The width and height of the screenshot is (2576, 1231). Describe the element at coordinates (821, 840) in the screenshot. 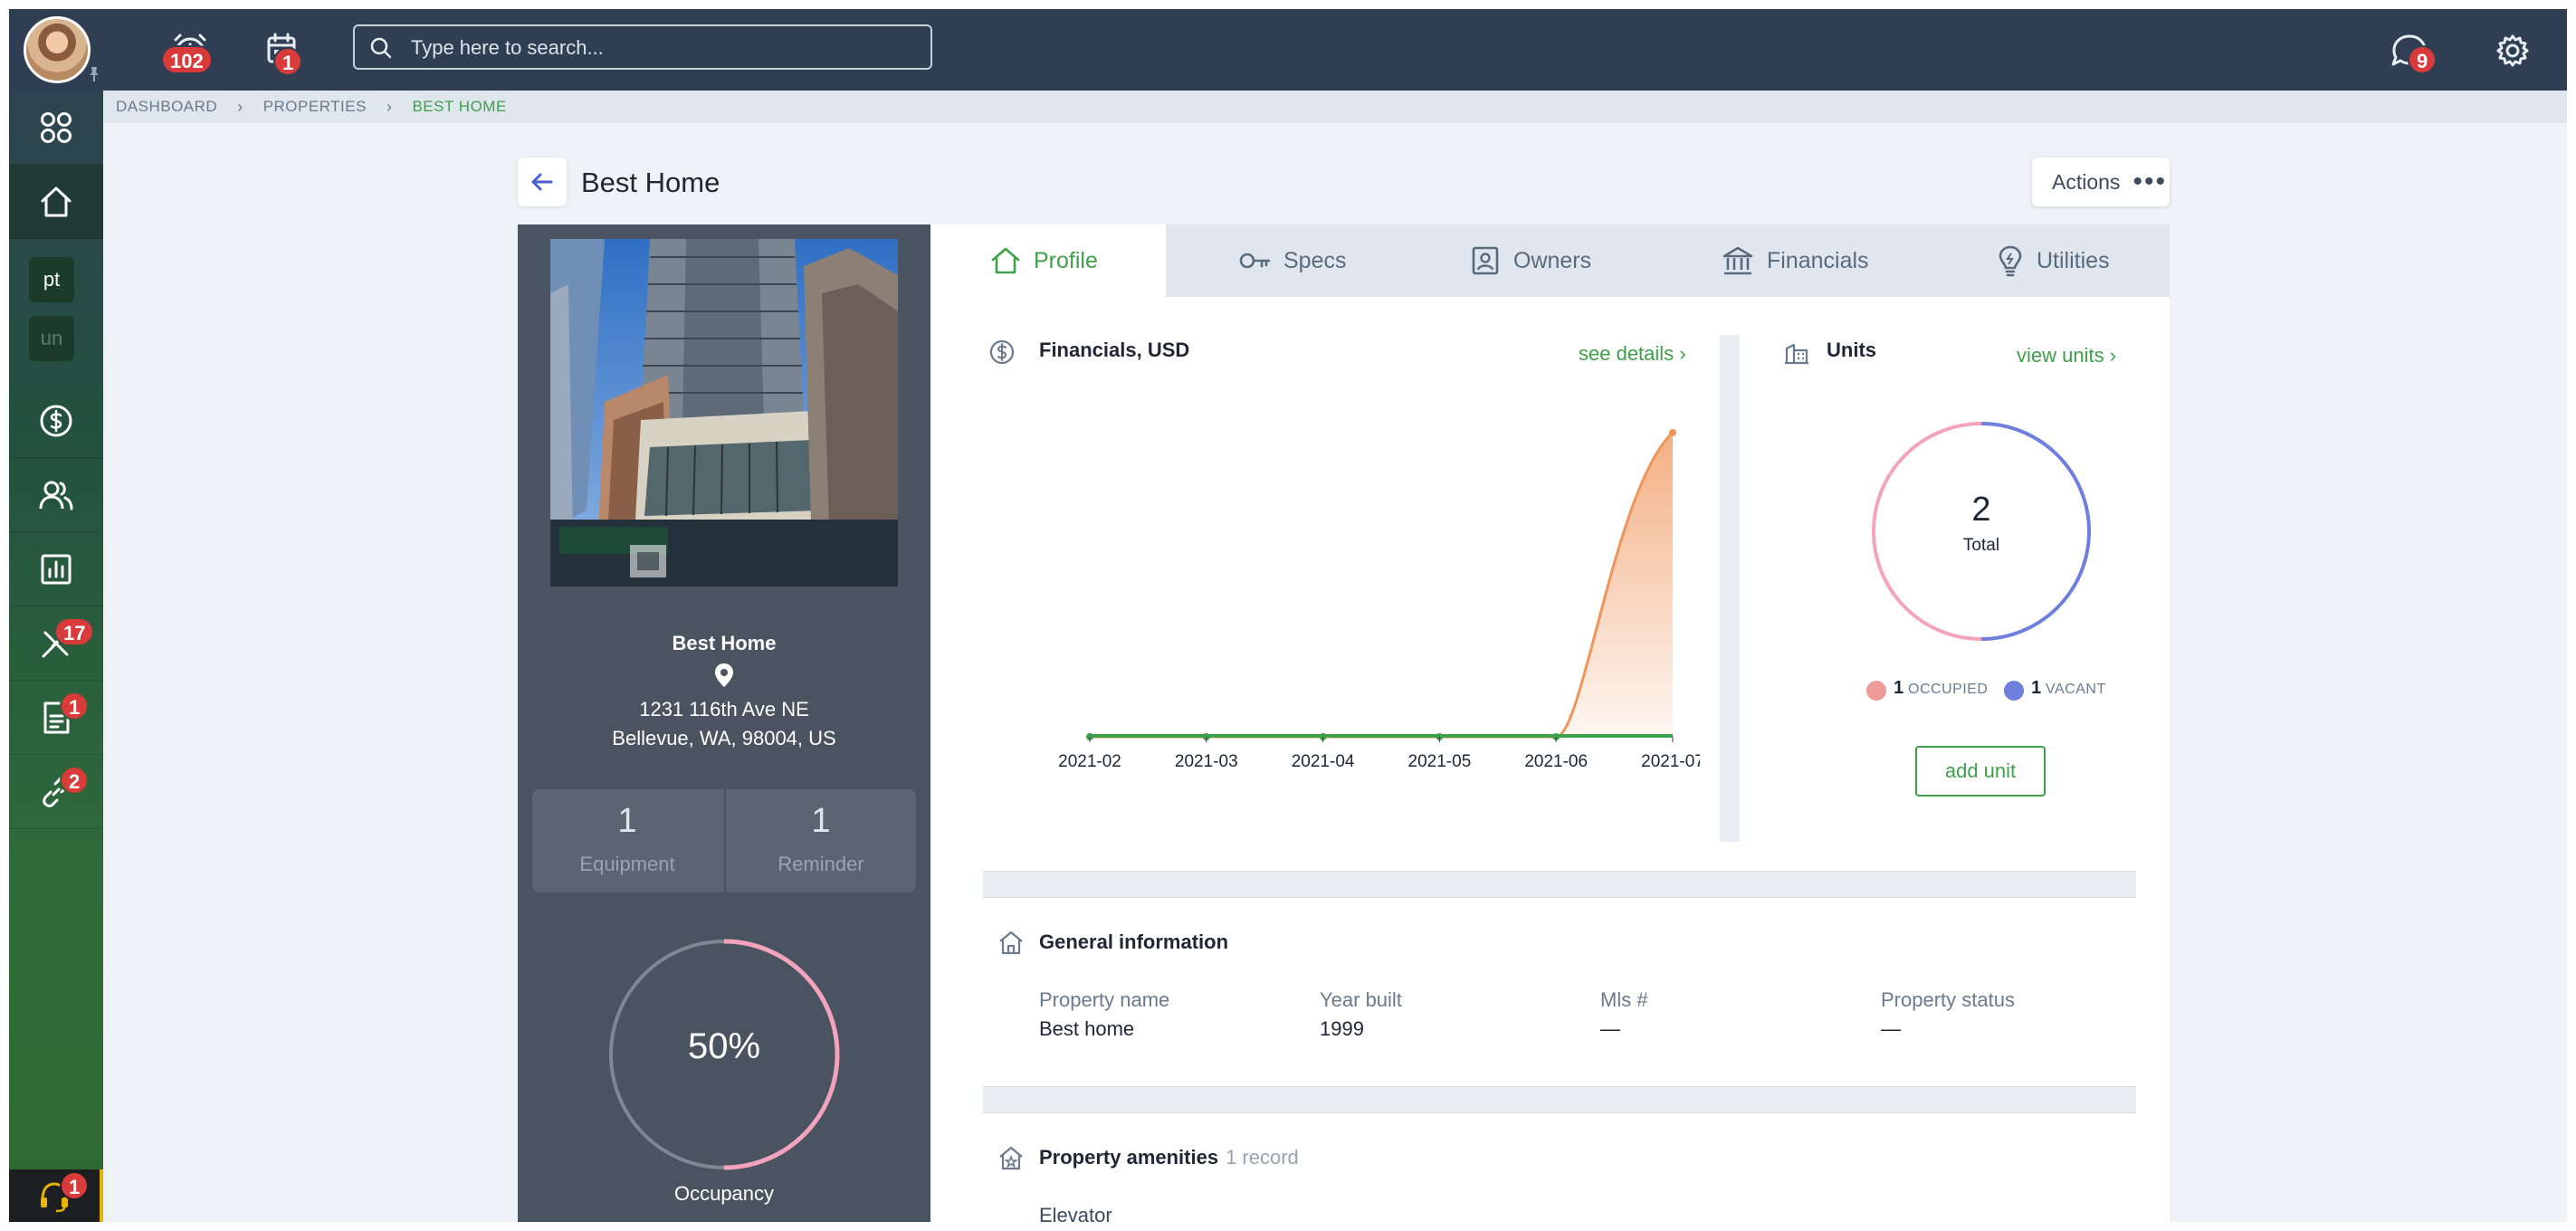

I see `reminder-stat: 1 Reminder` at that location.